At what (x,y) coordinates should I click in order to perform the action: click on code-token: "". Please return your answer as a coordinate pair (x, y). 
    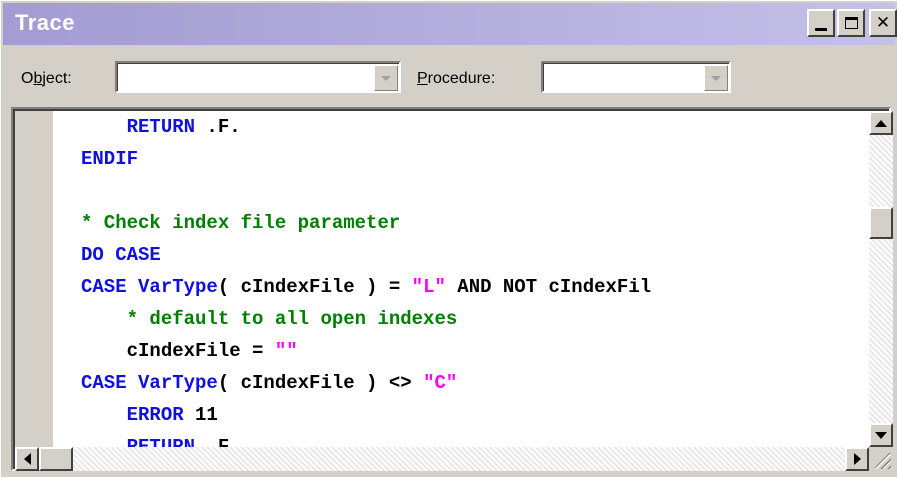
    Looking at the image, I should click on (286, 351).